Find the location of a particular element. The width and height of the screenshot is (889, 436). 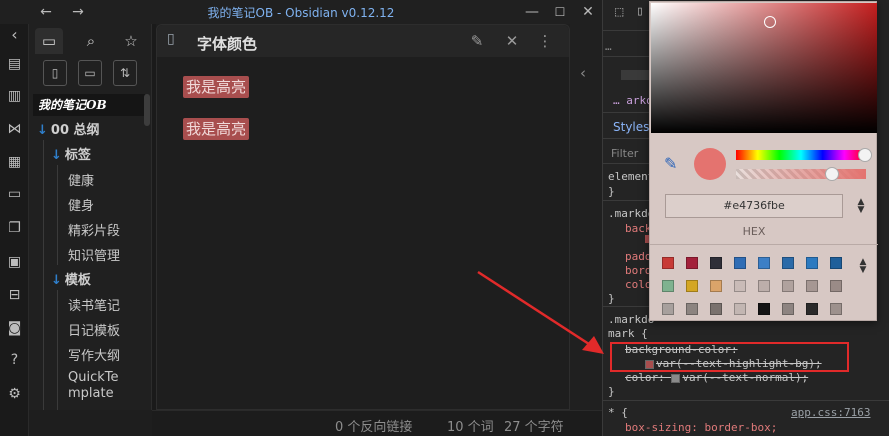

file-item: 读书笔记 is located at coordinates (94, 304).